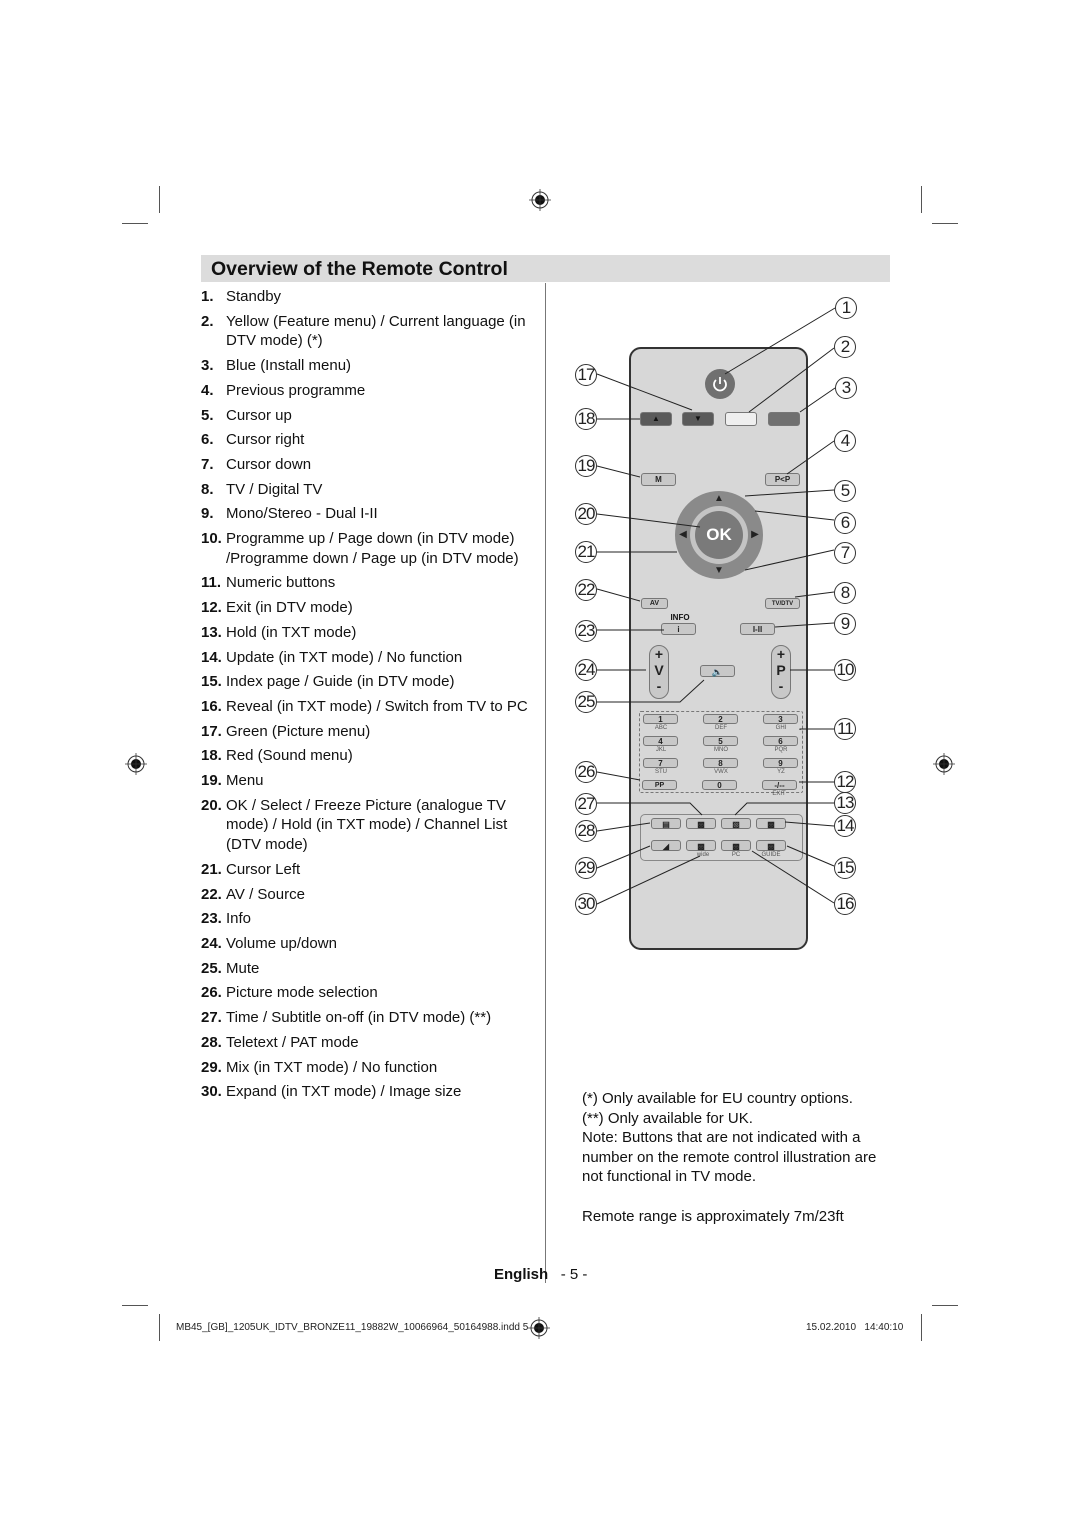 Image resolution: width=1080 pixels, height=1528 pixels. I want to click on expand-button: ▩, so click(701, 845).